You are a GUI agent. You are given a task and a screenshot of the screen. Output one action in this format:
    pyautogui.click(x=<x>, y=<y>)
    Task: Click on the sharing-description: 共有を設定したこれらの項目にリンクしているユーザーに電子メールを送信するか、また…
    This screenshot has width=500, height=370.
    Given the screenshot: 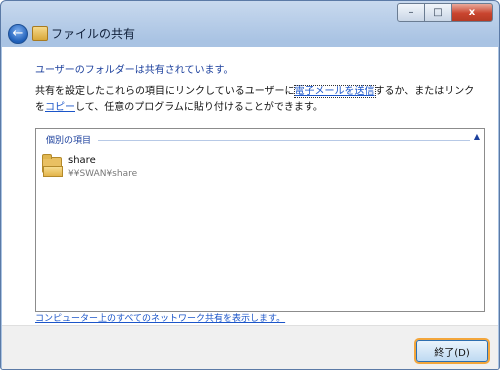 What is the action you would take?
    pyautogui.click(x=255, y=100)
    